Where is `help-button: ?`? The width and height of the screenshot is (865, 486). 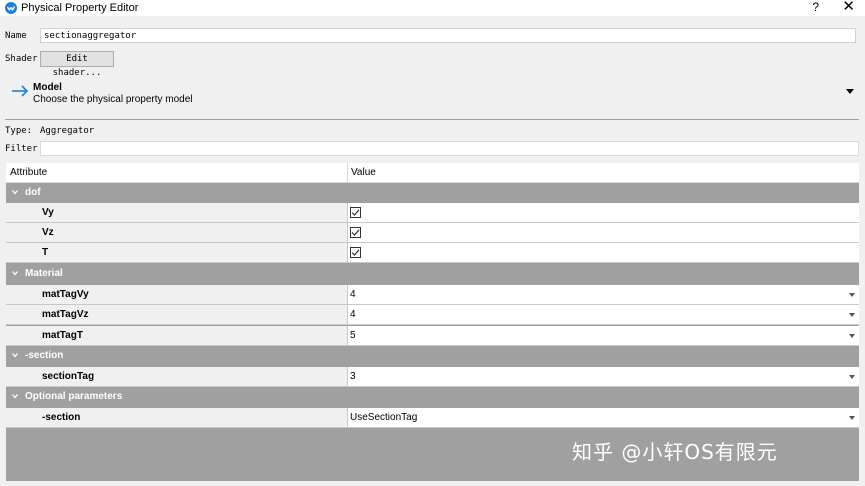 help-button: ? is located at coordinates (815, 7).